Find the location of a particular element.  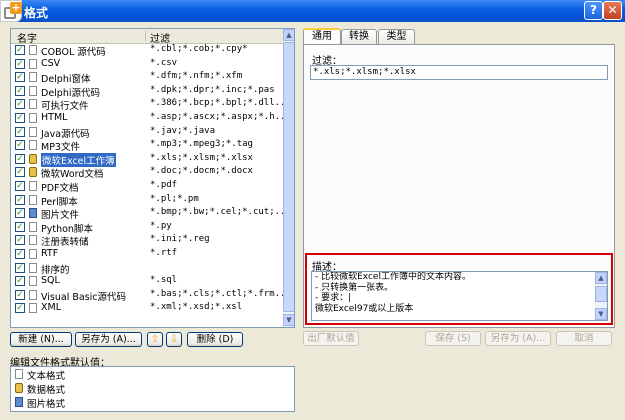

down-arrow-icon: ⇩ is located at coordinates (174, 339).